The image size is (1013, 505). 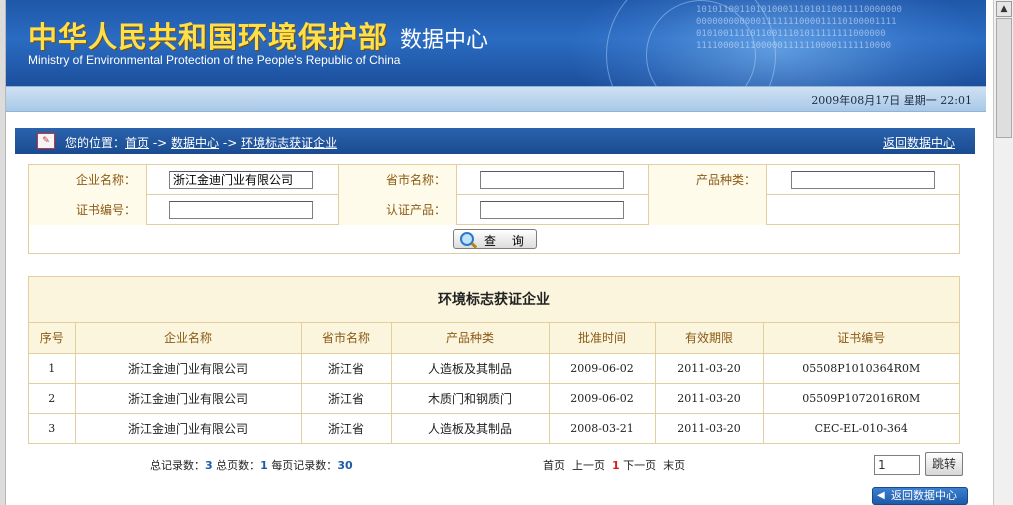 I want to click on breadcrumb-home-link: 首页, so click(x=137, y=143).